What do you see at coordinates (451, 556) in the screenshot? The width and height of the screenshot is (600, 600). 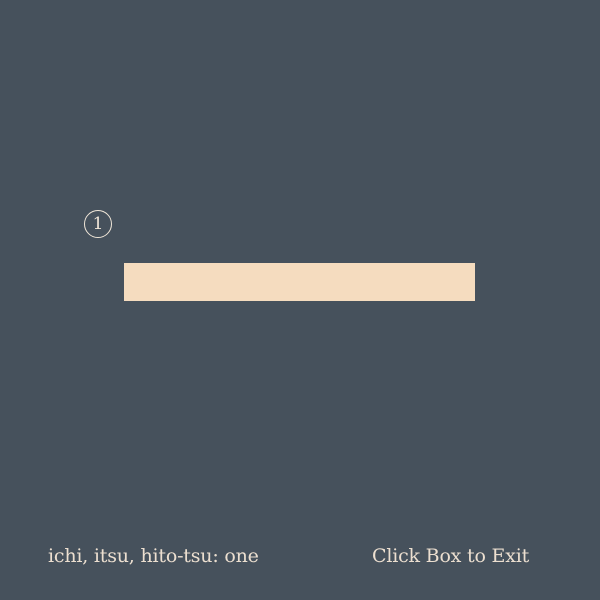 I see `exit-instruction: Click Box to Exit` at bounding box center [451, 556].